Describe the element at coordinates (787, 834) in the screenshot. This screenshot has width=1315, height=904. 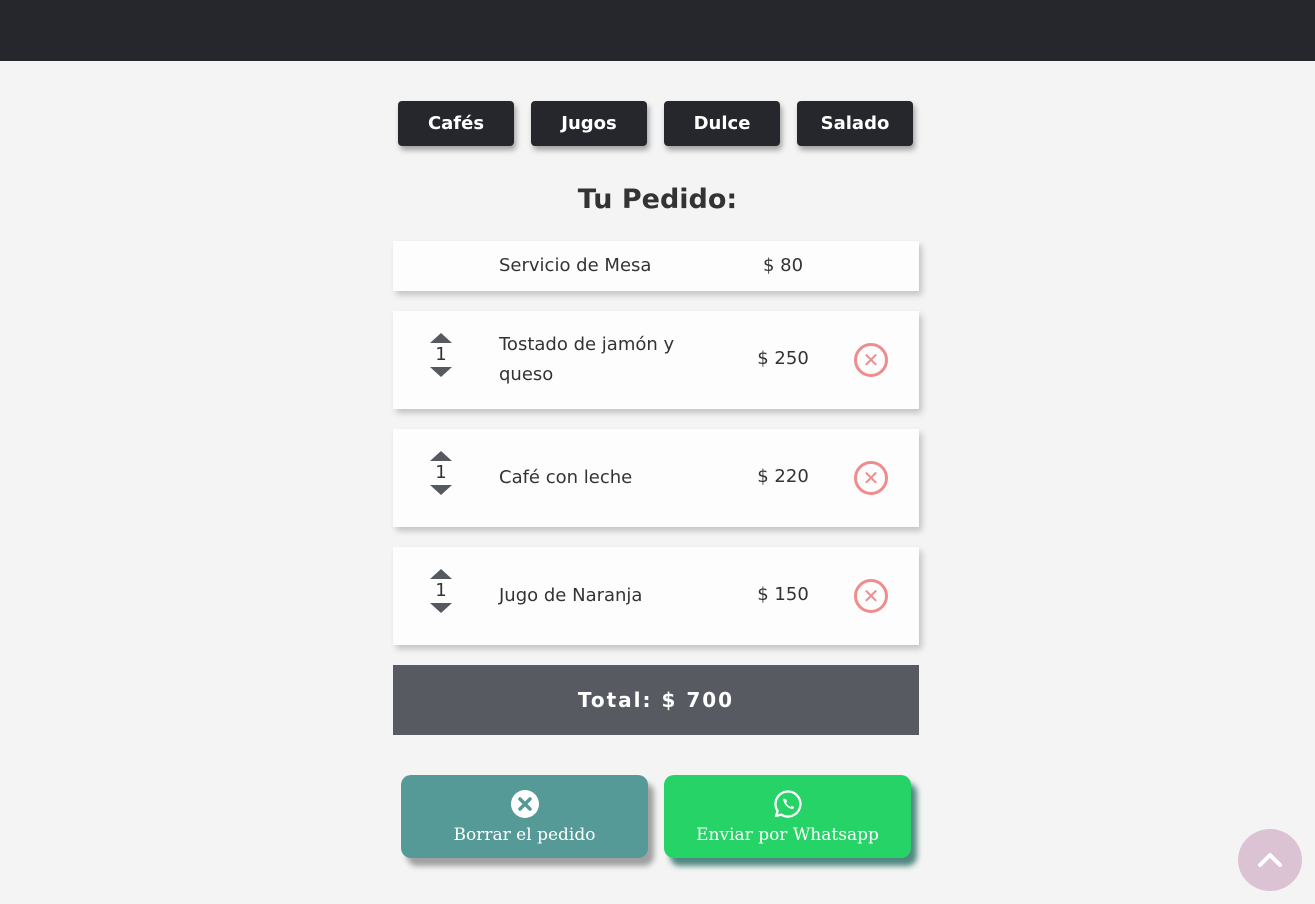
I see `send-whatsapp-label: Enviar por Whatsapp` at that location.